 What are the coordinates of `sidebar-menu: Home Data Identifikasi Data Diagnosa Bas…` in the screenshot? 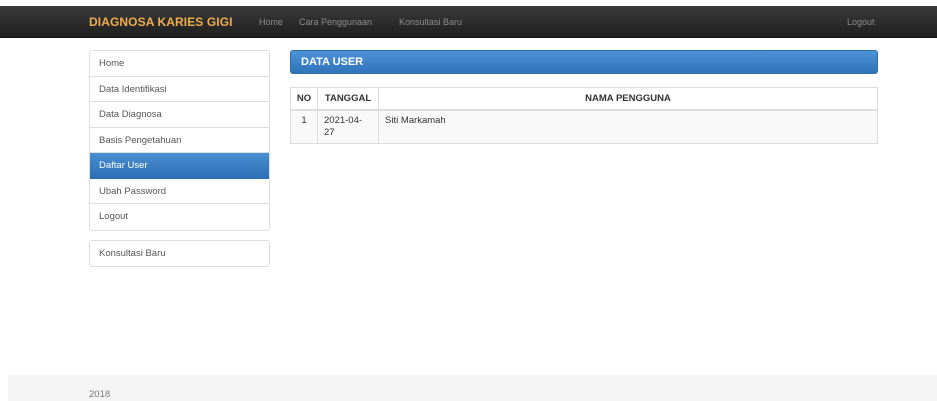 It's located at (179, 140).